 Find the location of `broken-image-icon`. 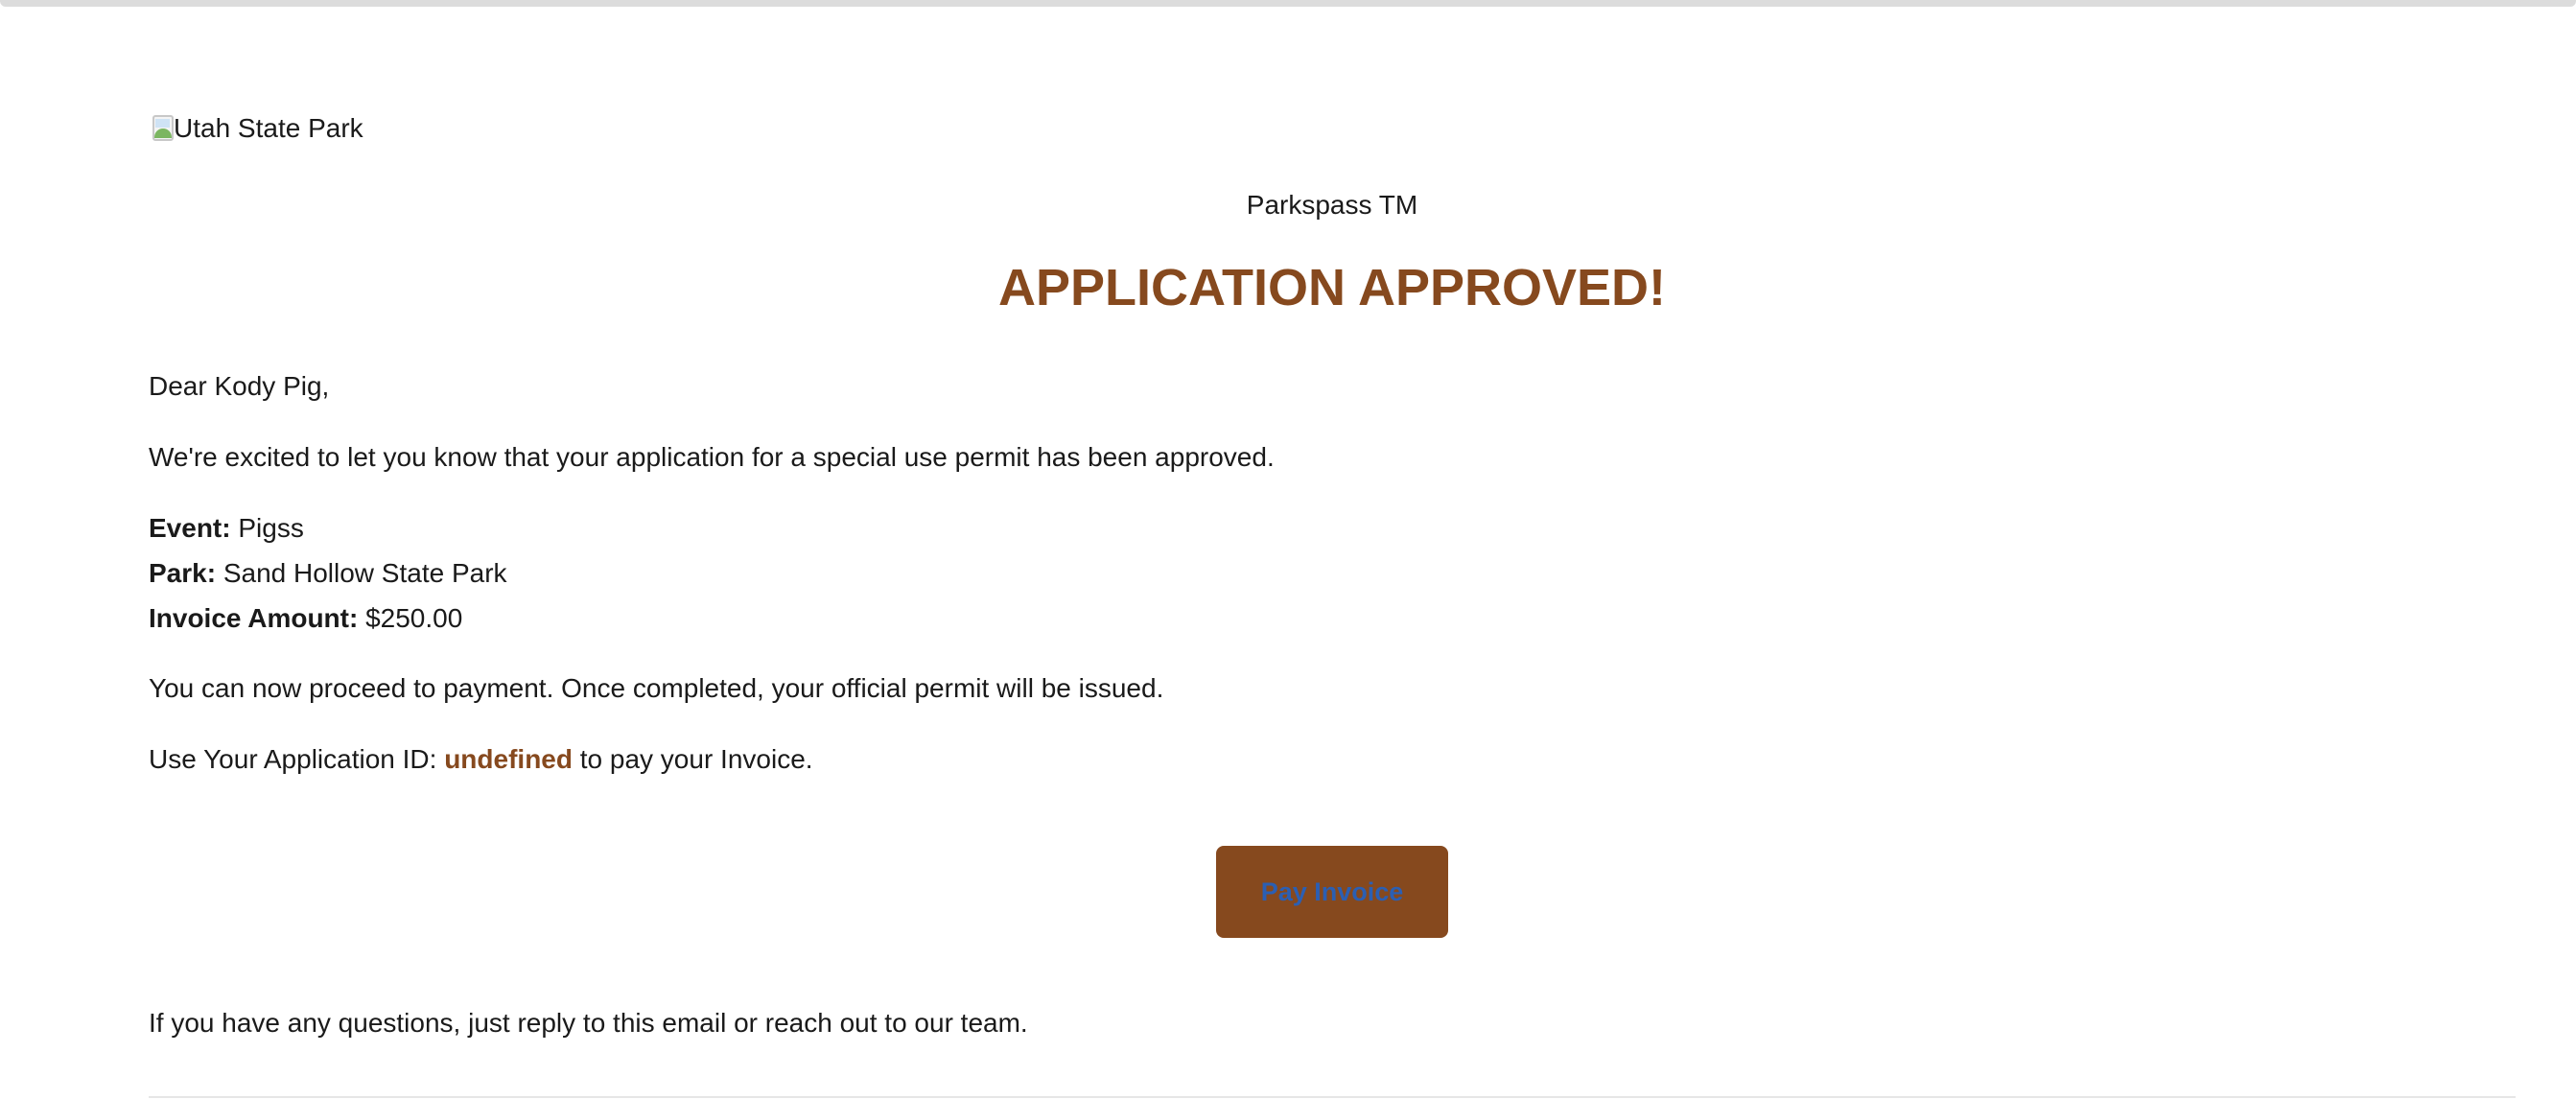

broken-image-icon is located at coordinates (164, 128).